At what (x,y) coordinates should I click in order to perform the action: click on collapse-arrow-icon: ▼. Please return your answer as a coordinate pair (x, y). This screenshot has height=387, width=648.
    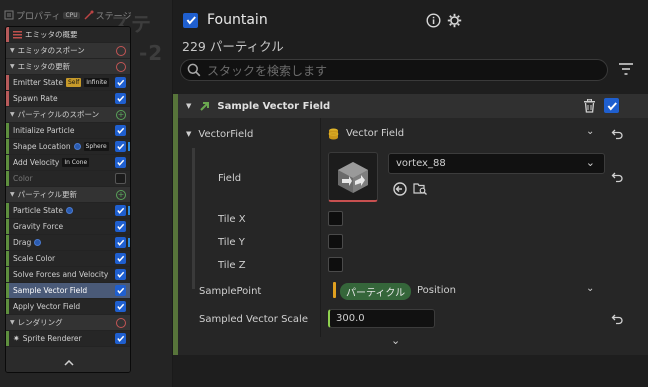
    Looking at the image, I should click on (188, 106).